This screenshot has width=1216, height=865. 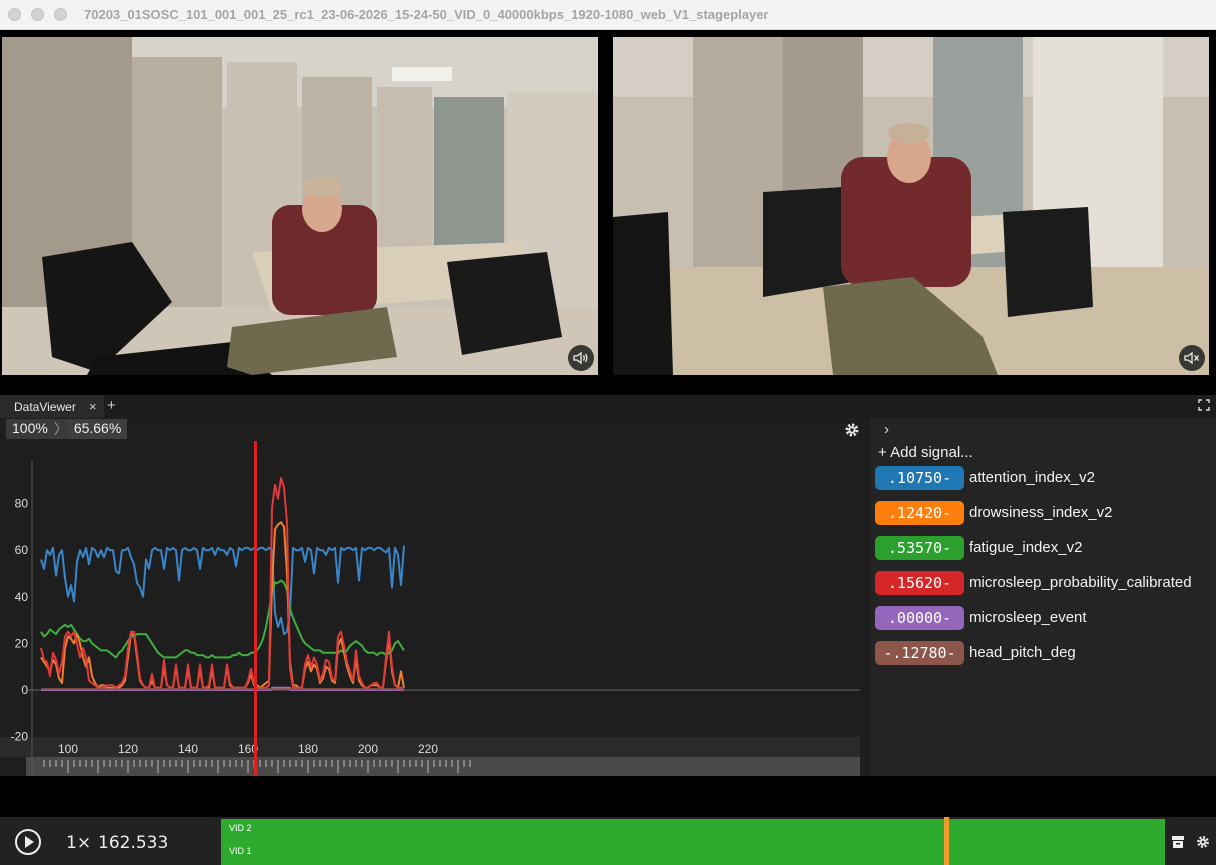 I want to click on y-tick-label: -20, so click(x=20, y=737).